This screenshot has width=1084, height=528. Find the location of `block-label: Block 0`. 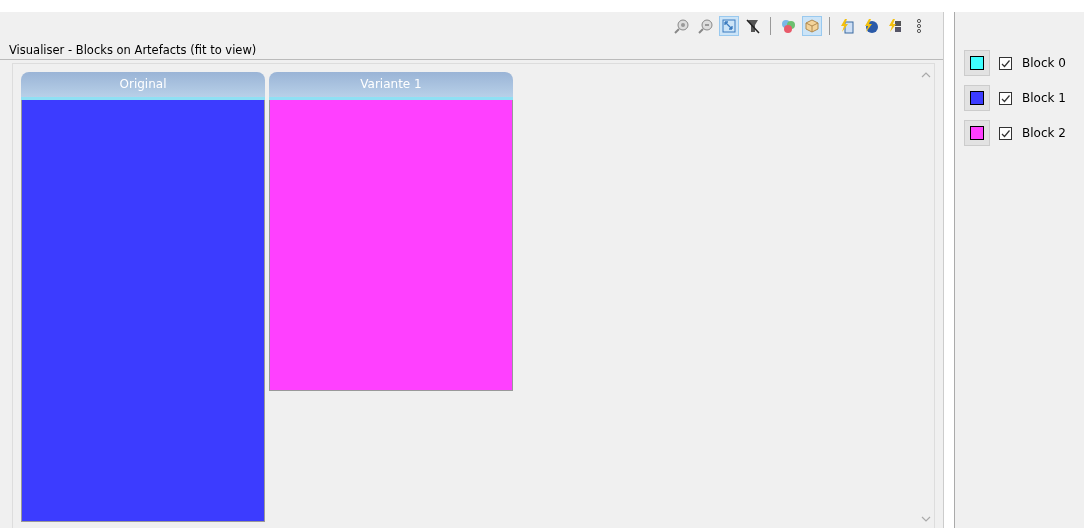

block-label: Block 0 is located at coordinates (1044, 63).